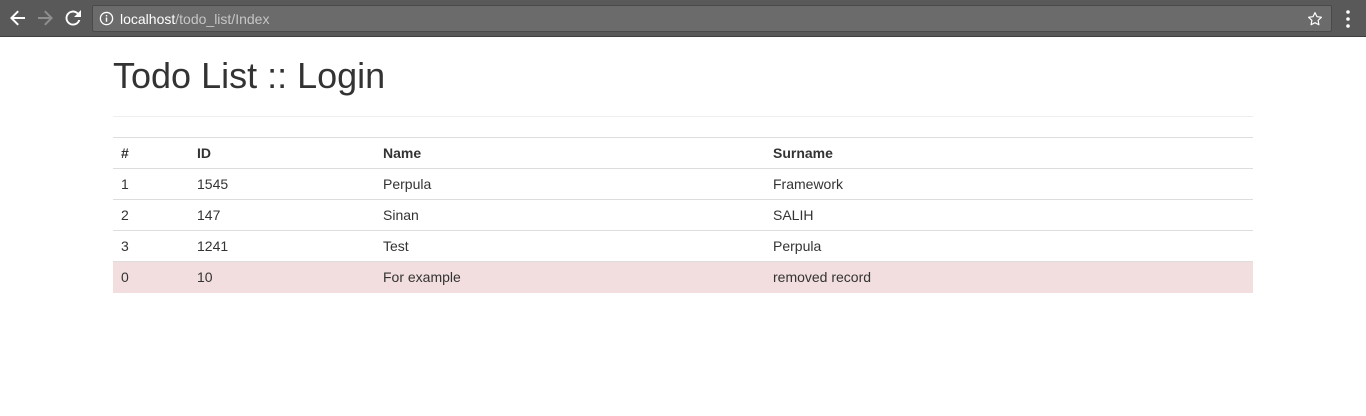 The image size is (1366, 416). I want to click on arrow-left-icon, so click(17, 18).